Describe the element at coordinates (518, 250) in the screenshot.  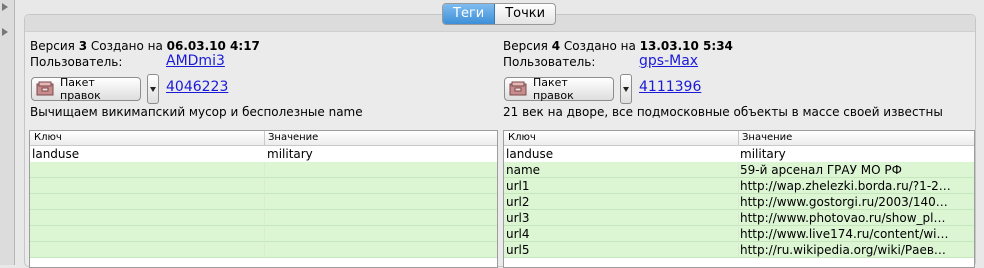
I see `tag-key: url5` at that location.